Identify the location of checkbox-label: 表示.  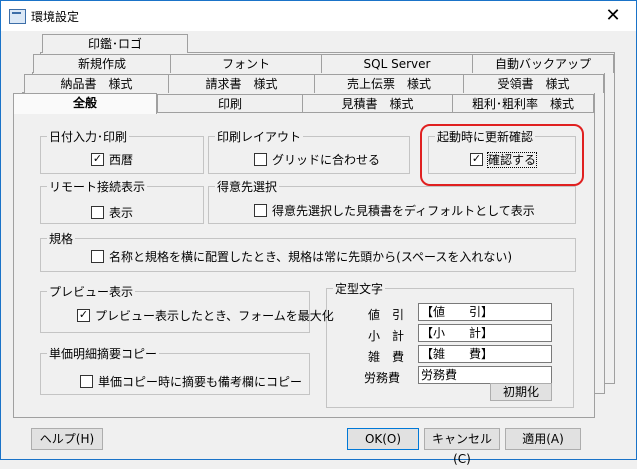
(121, 213).